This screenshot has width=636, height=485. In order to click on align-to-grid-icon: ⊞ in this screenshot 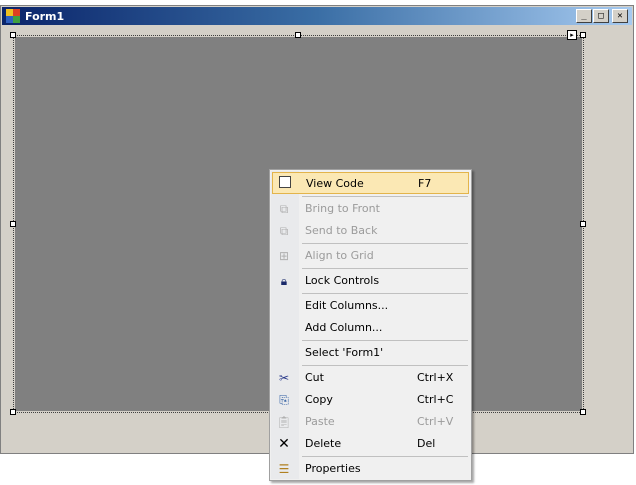, I will do `click(284, 256)`.